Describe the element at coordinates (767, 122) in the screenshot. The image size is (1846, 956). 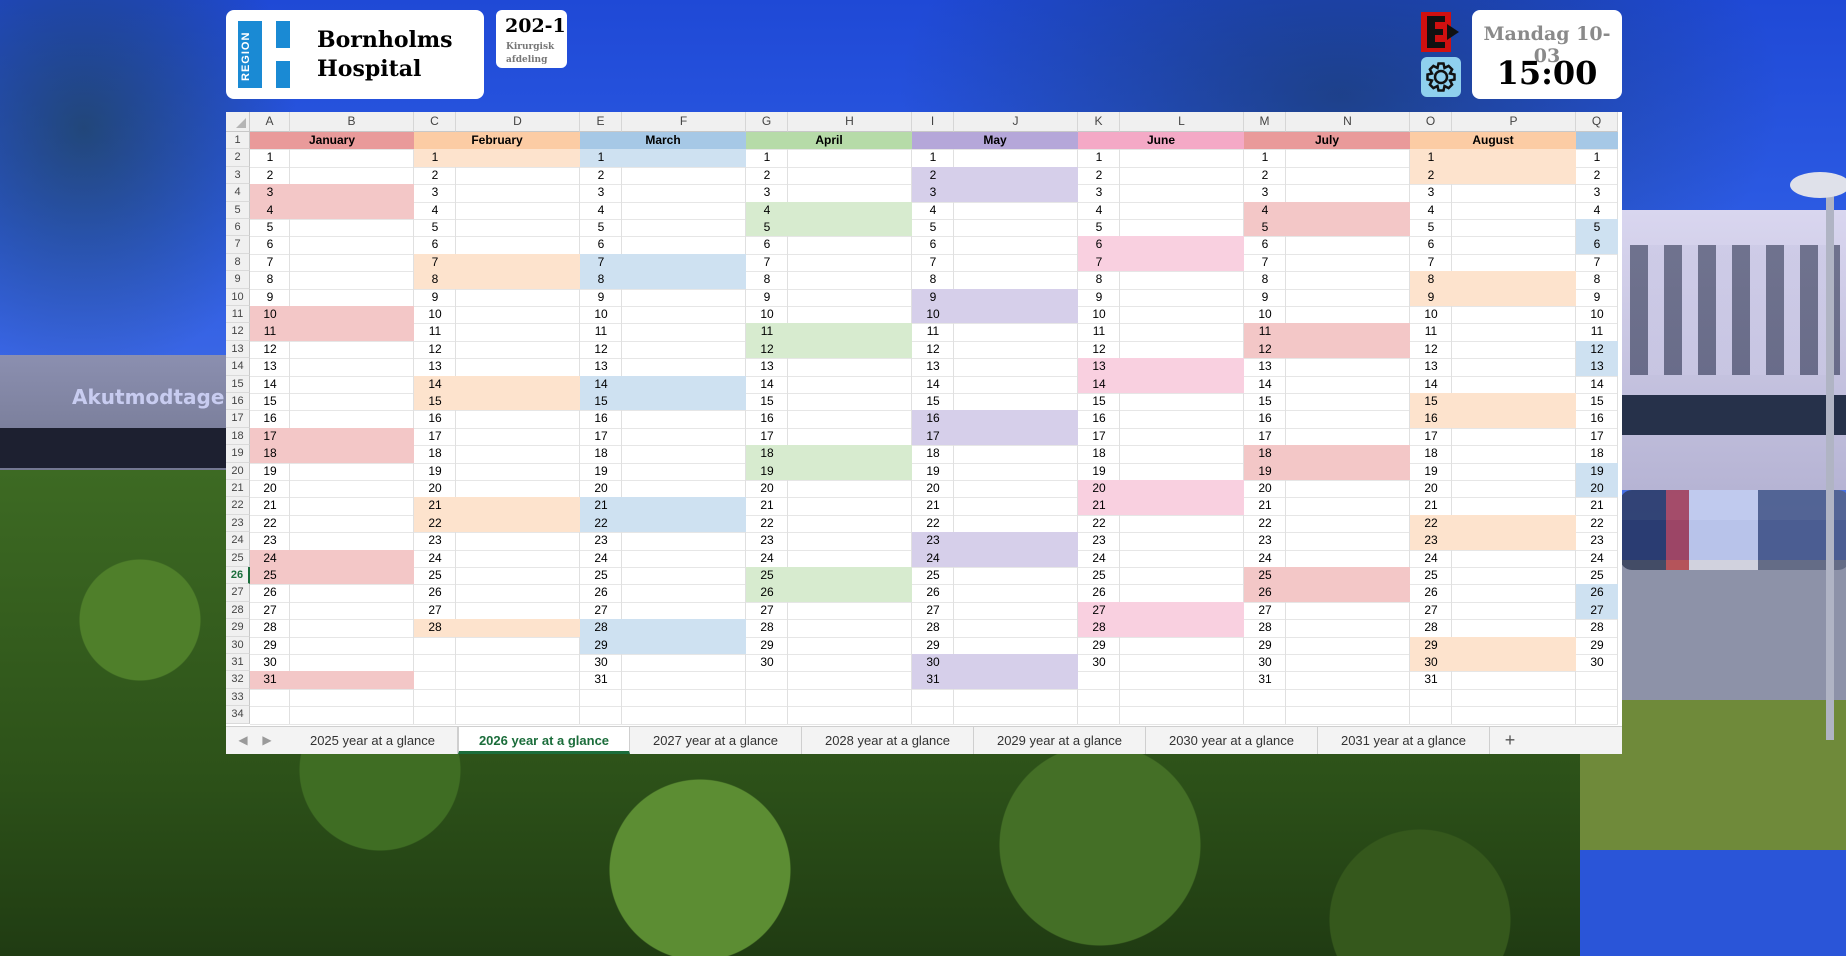
I see `column-header-g: G` at that location.